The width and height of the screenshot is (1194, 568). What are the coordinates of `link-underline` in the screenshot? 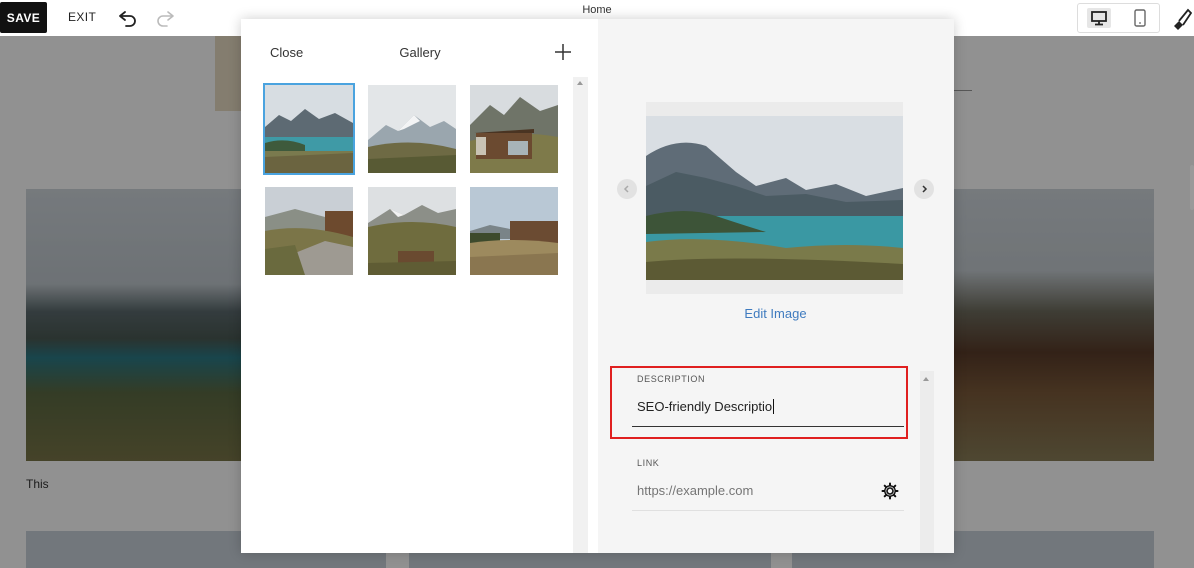 It's located at (768, 510).